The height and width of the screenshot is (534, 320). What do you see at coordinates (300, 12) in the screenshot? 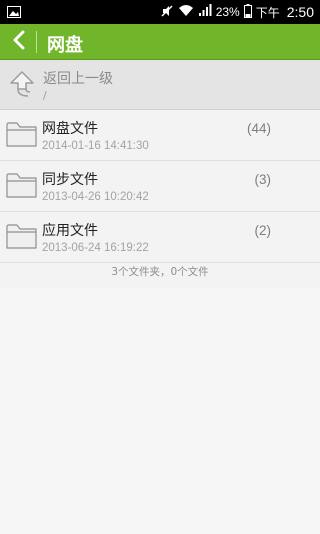
I see `clock: 2:50` at bounding box center [300, 12].